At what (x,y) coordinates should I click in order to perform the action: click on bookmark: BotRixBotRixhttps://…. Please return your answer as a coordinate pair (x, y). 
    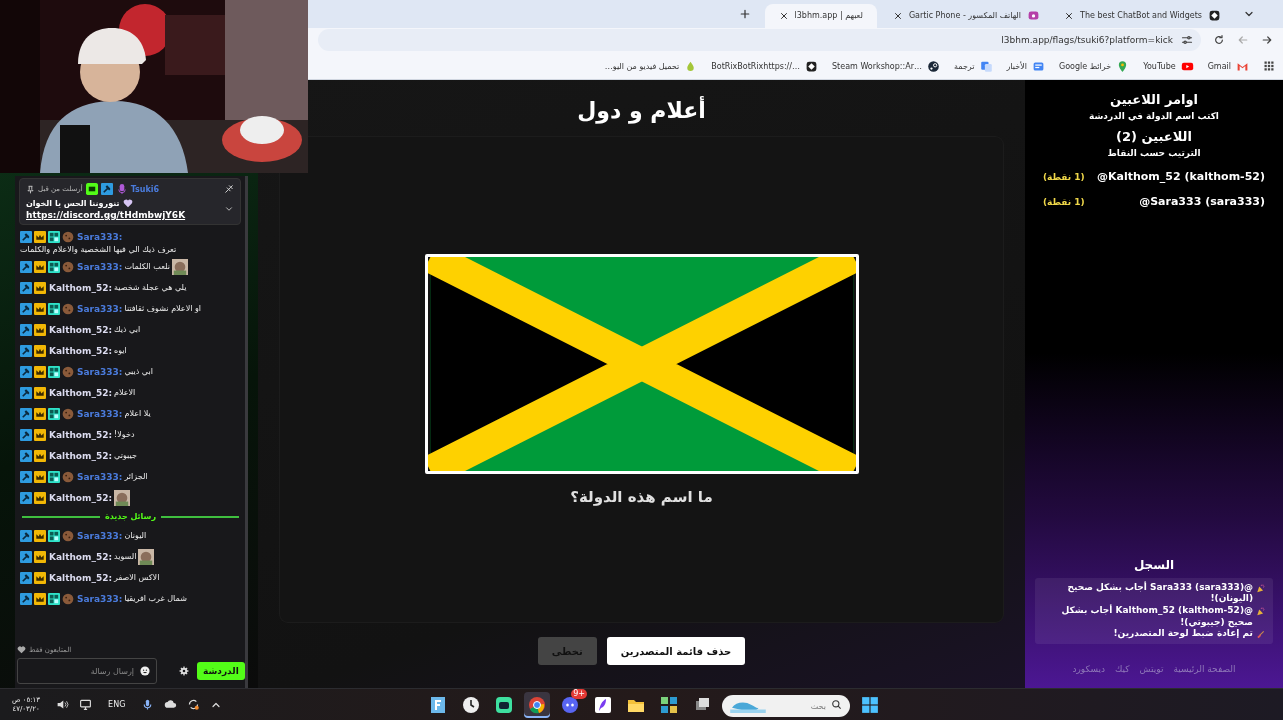
    Looking at the image, I should click on (764, 66).